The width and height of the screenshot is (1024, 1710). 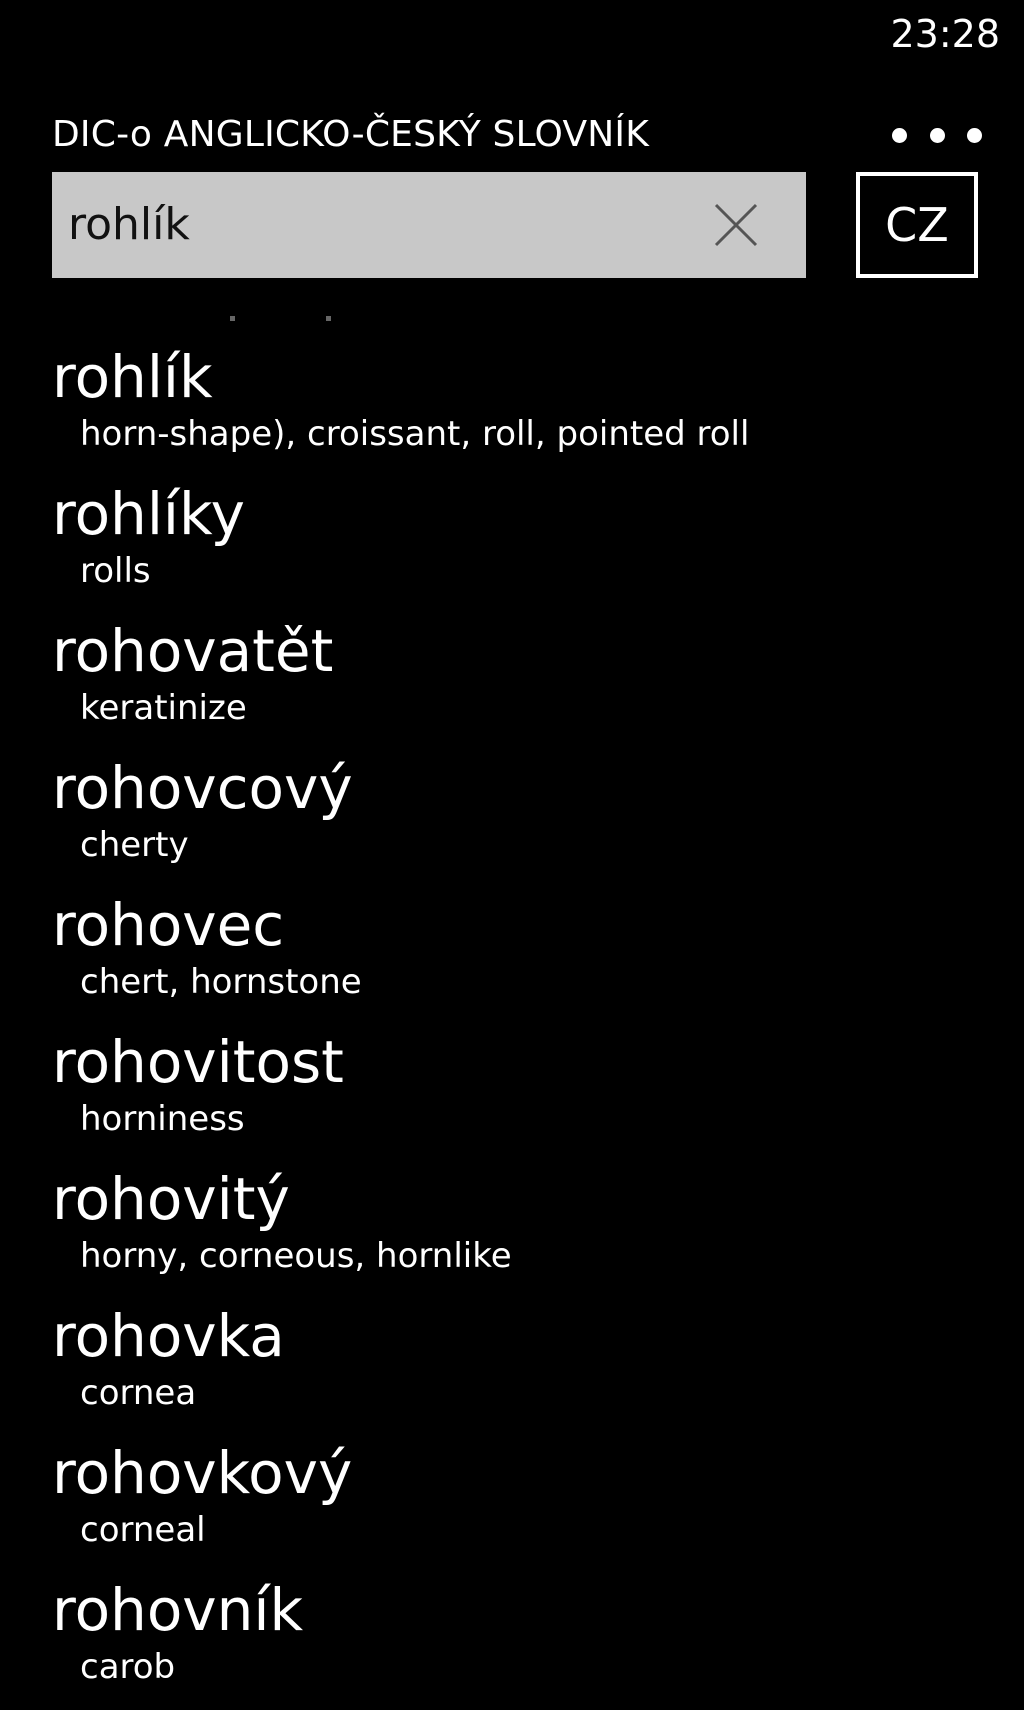 What do you see at coordinates (138, 1393) in the screenshot?
I see `result-translation: cornea` at bounding box center [138, 1393].